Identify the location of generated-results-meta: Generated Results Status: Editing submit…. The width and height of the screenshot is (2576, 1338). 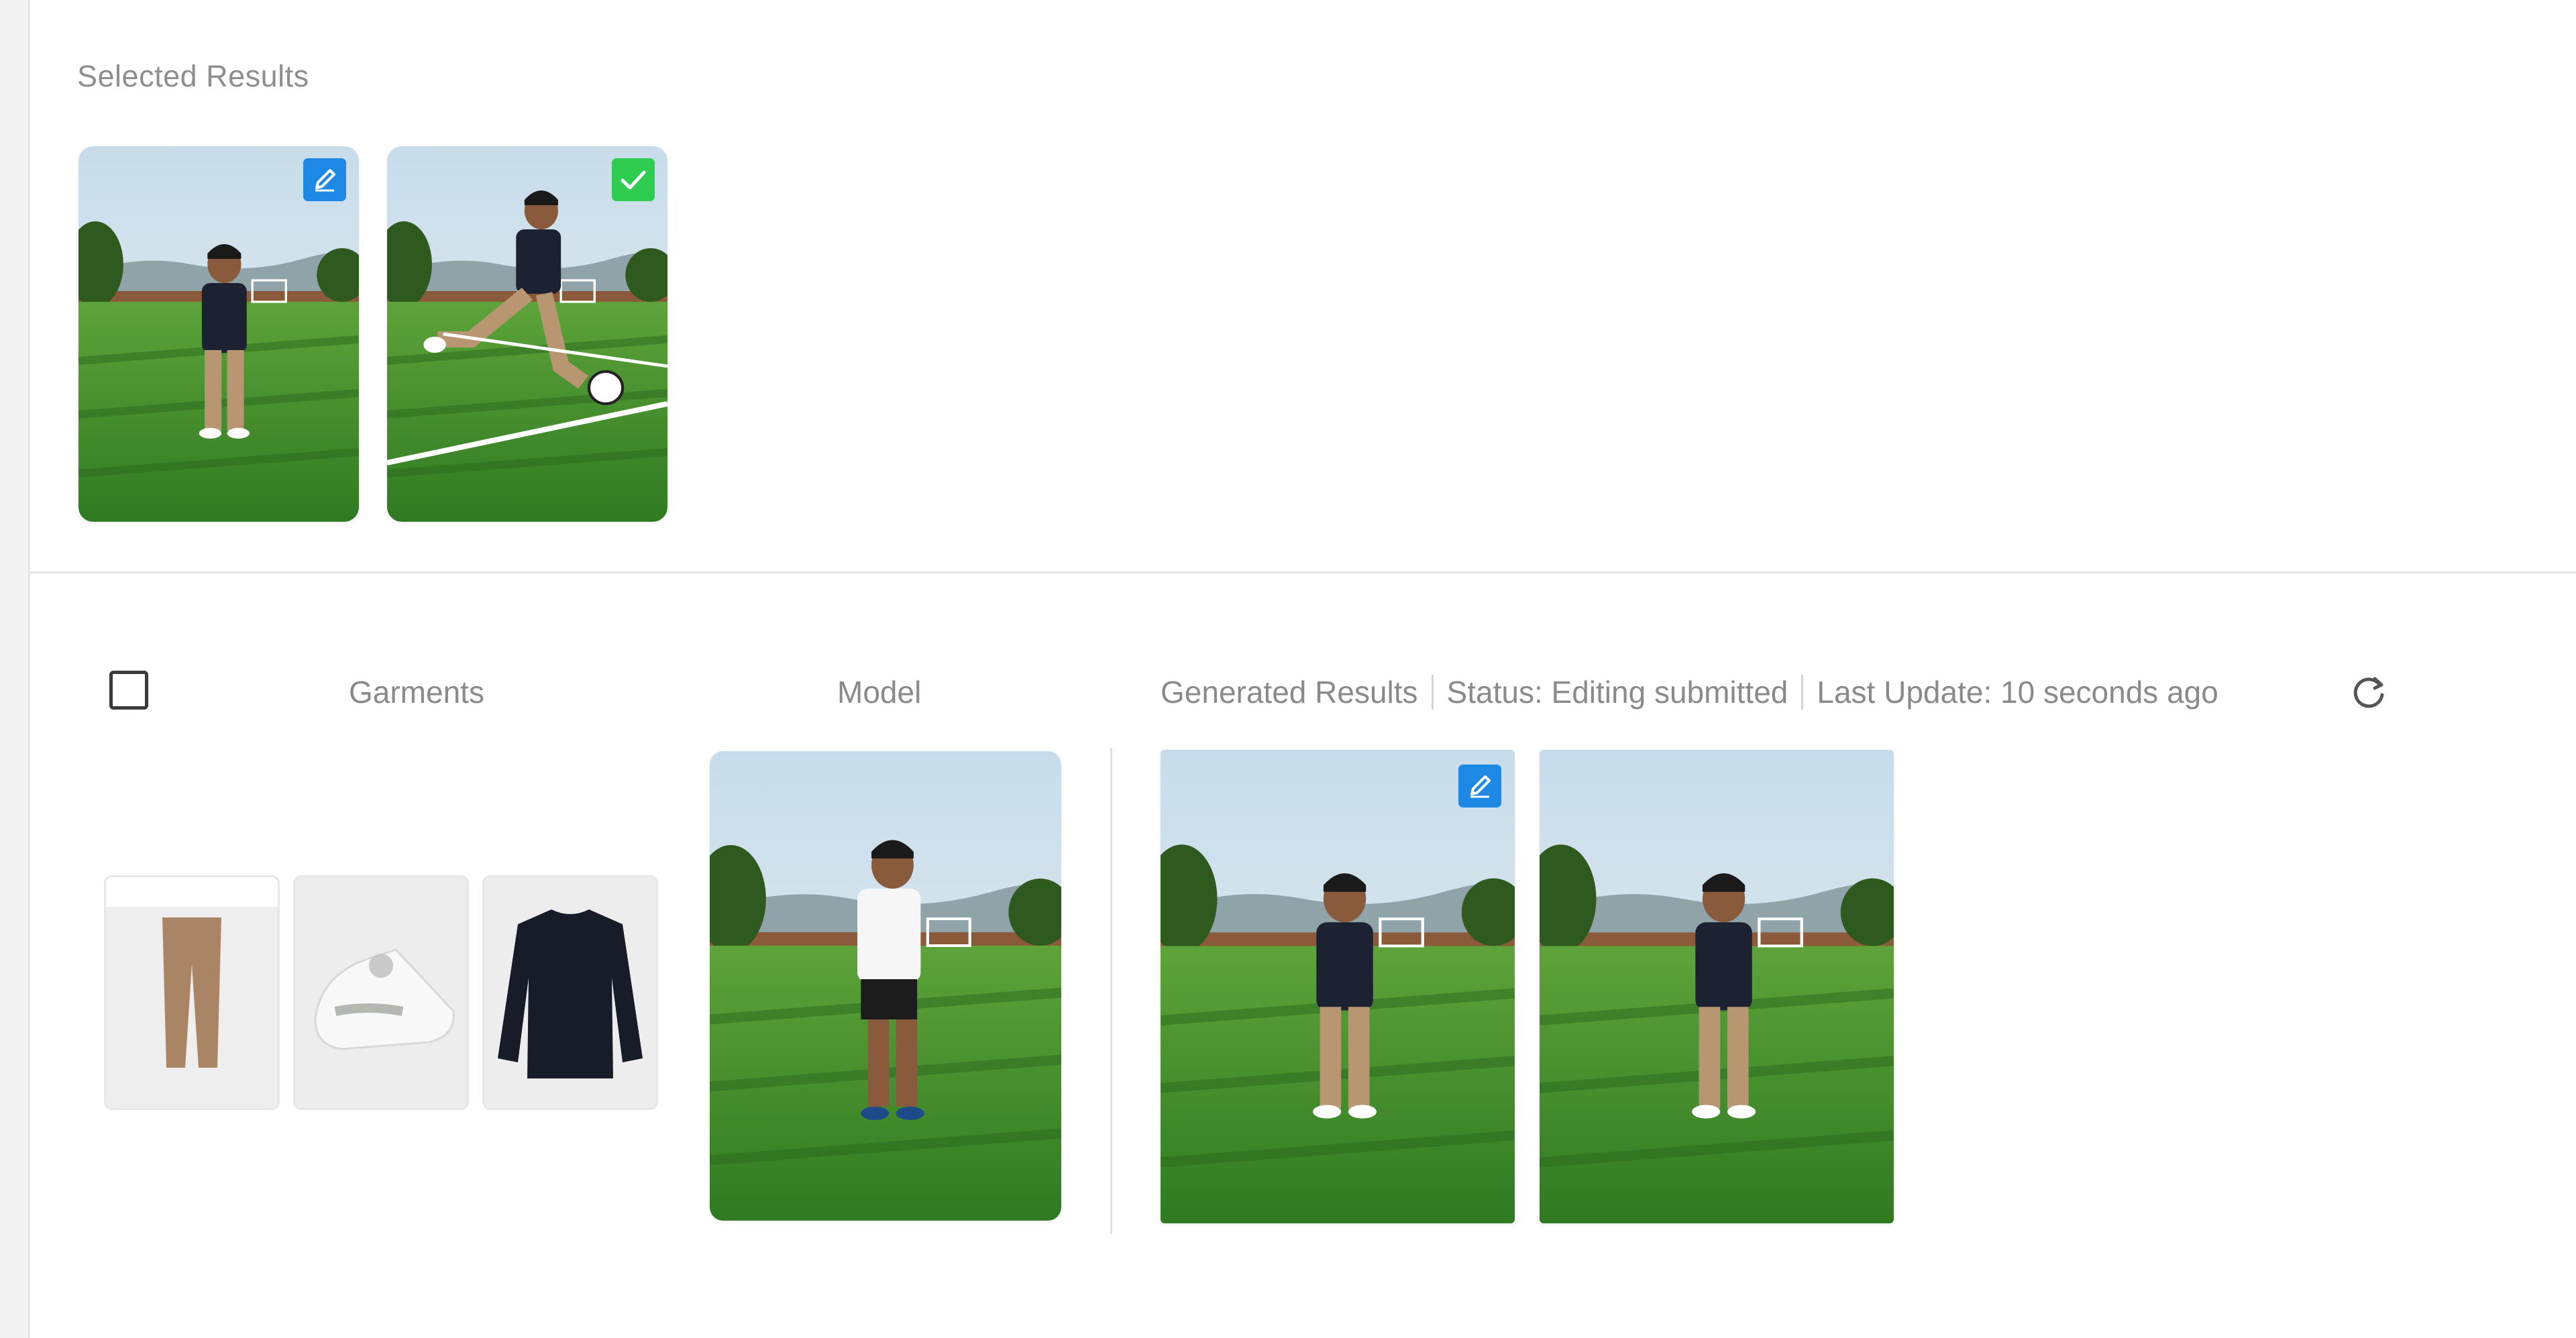
(1689, 692).